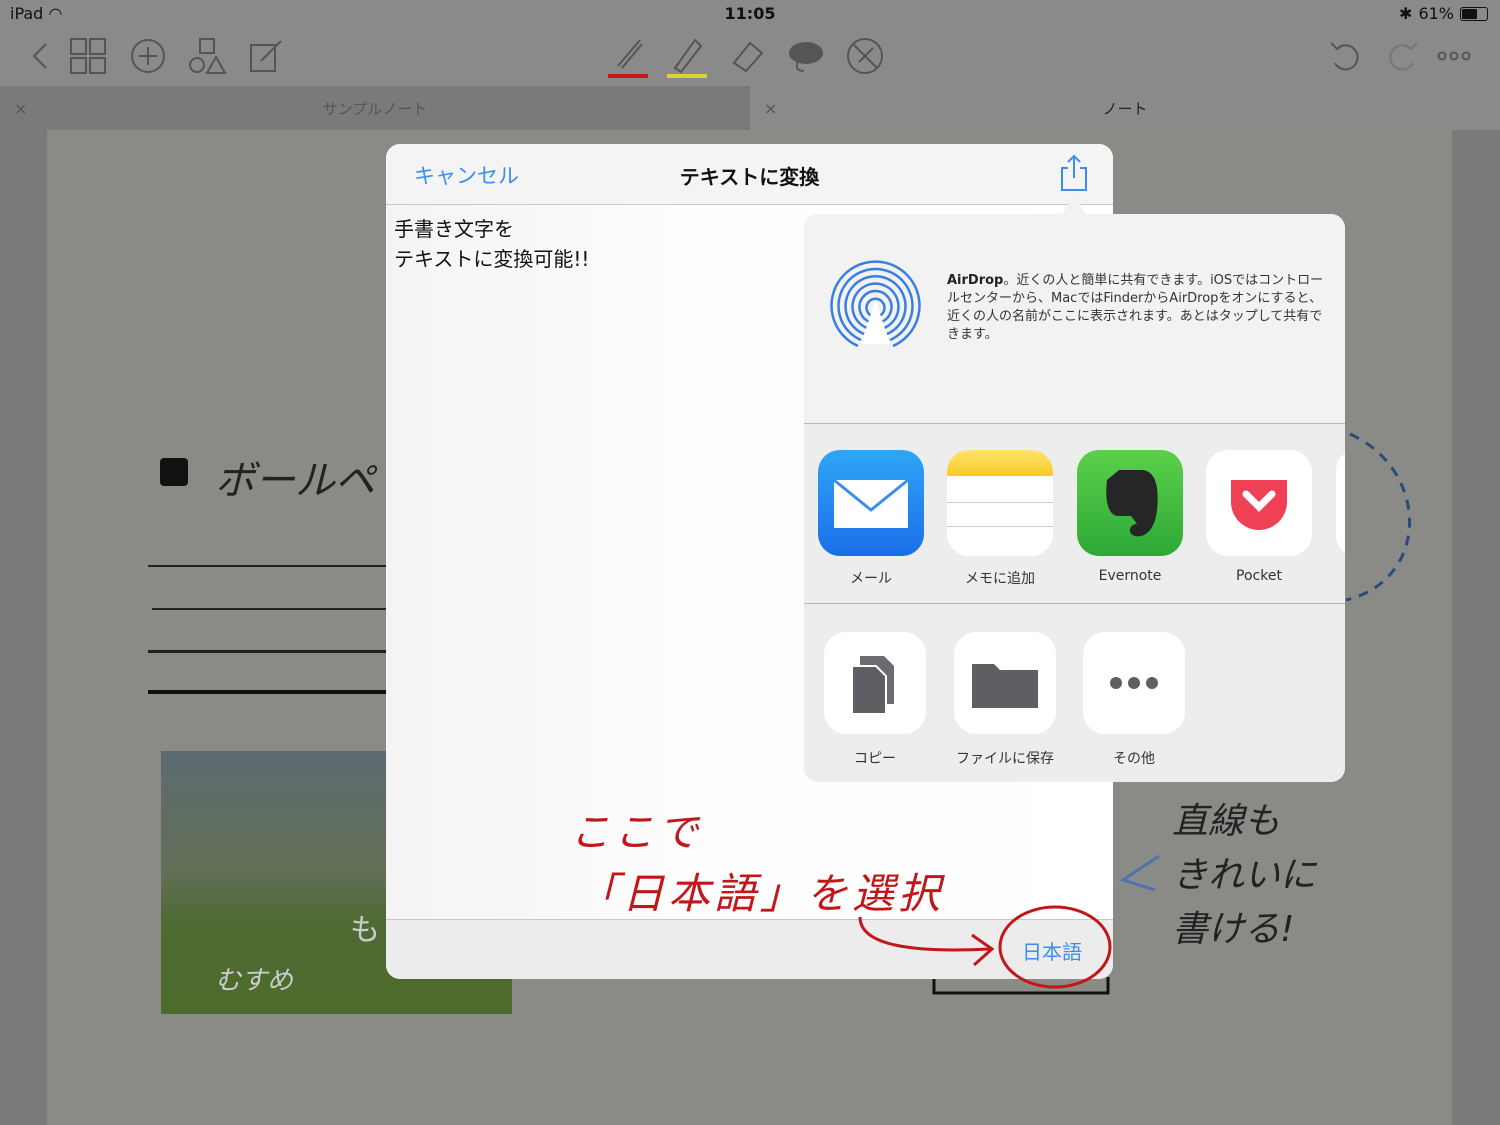  What do you see at coordinates (1259, 503) in the screenshot?
I see `pocket-icon` at bounding box center [1259, 503].